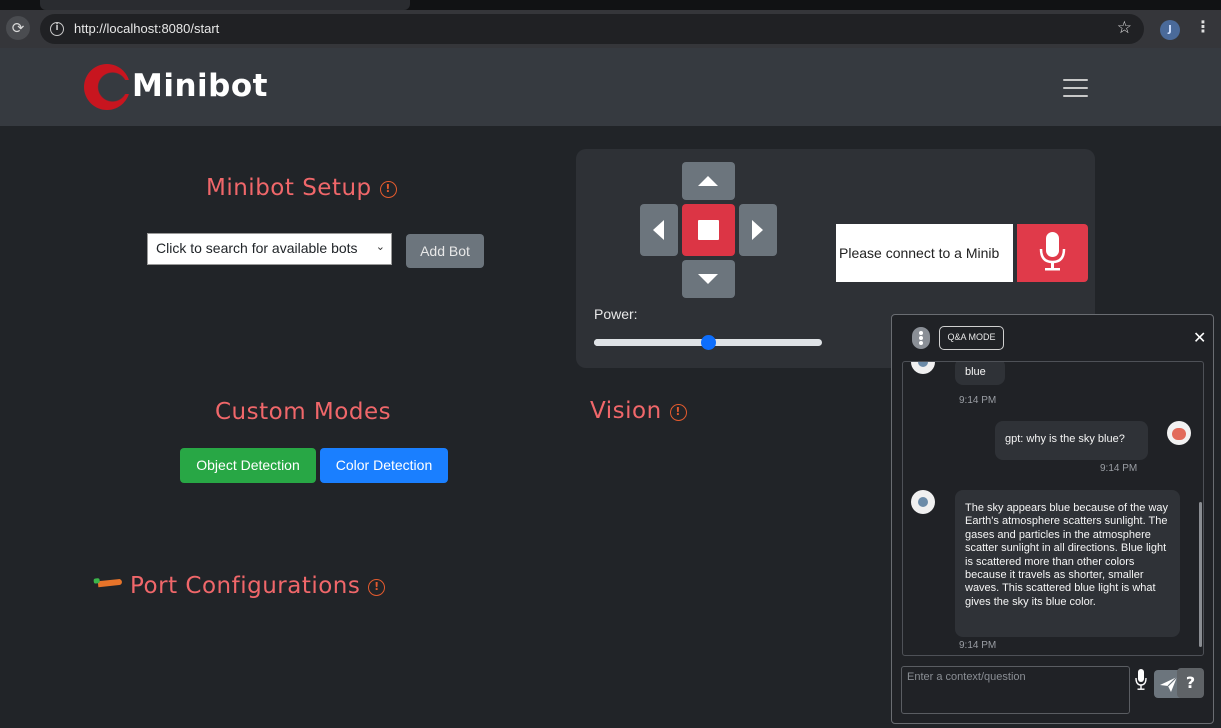 Image resolution: width=1221 pixels, height=728 pixels. I want to click on carrot-icon, so click(110, 583).